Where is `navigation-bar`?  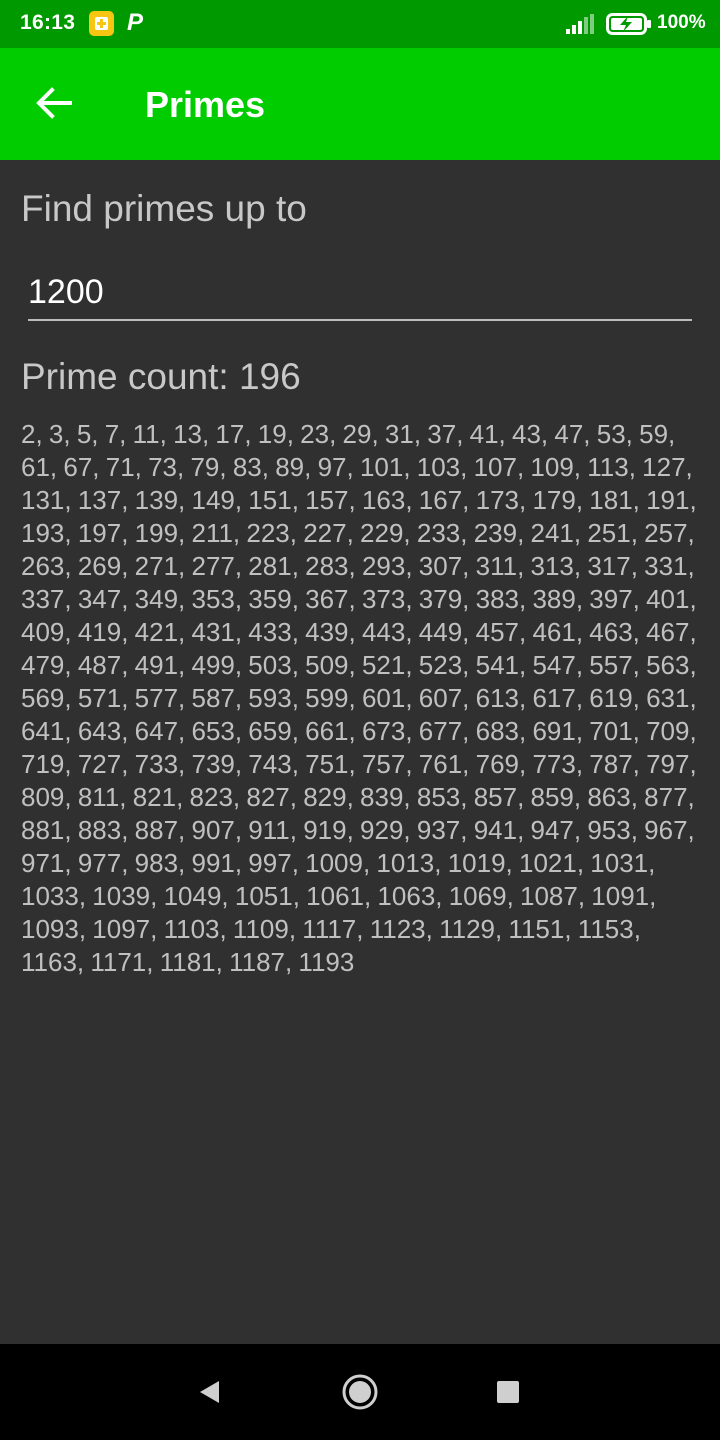 navigation-bar is located at coordinates (360, 1392).